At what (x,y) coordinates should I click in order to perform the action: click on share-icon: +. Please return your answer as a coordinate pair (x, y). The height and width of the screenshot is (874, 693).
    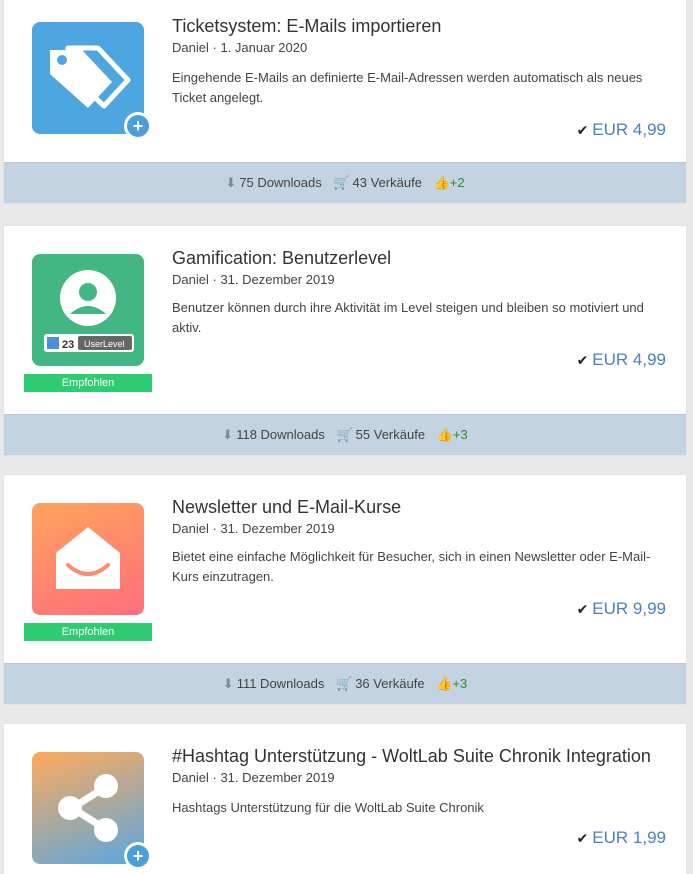
    Looking at the image, I should click on (92, 811).